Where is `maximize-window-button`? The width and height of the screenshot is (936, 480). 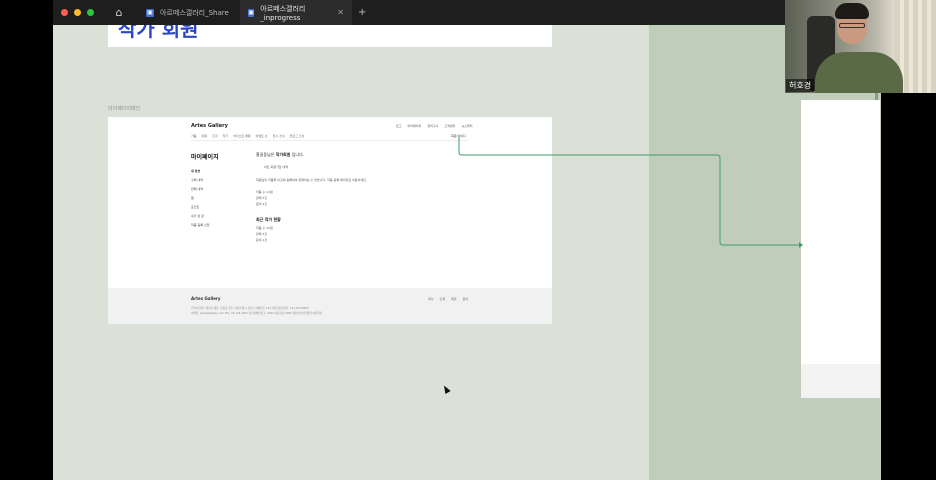 maximize-window-button is located at coordinates (90, 12).